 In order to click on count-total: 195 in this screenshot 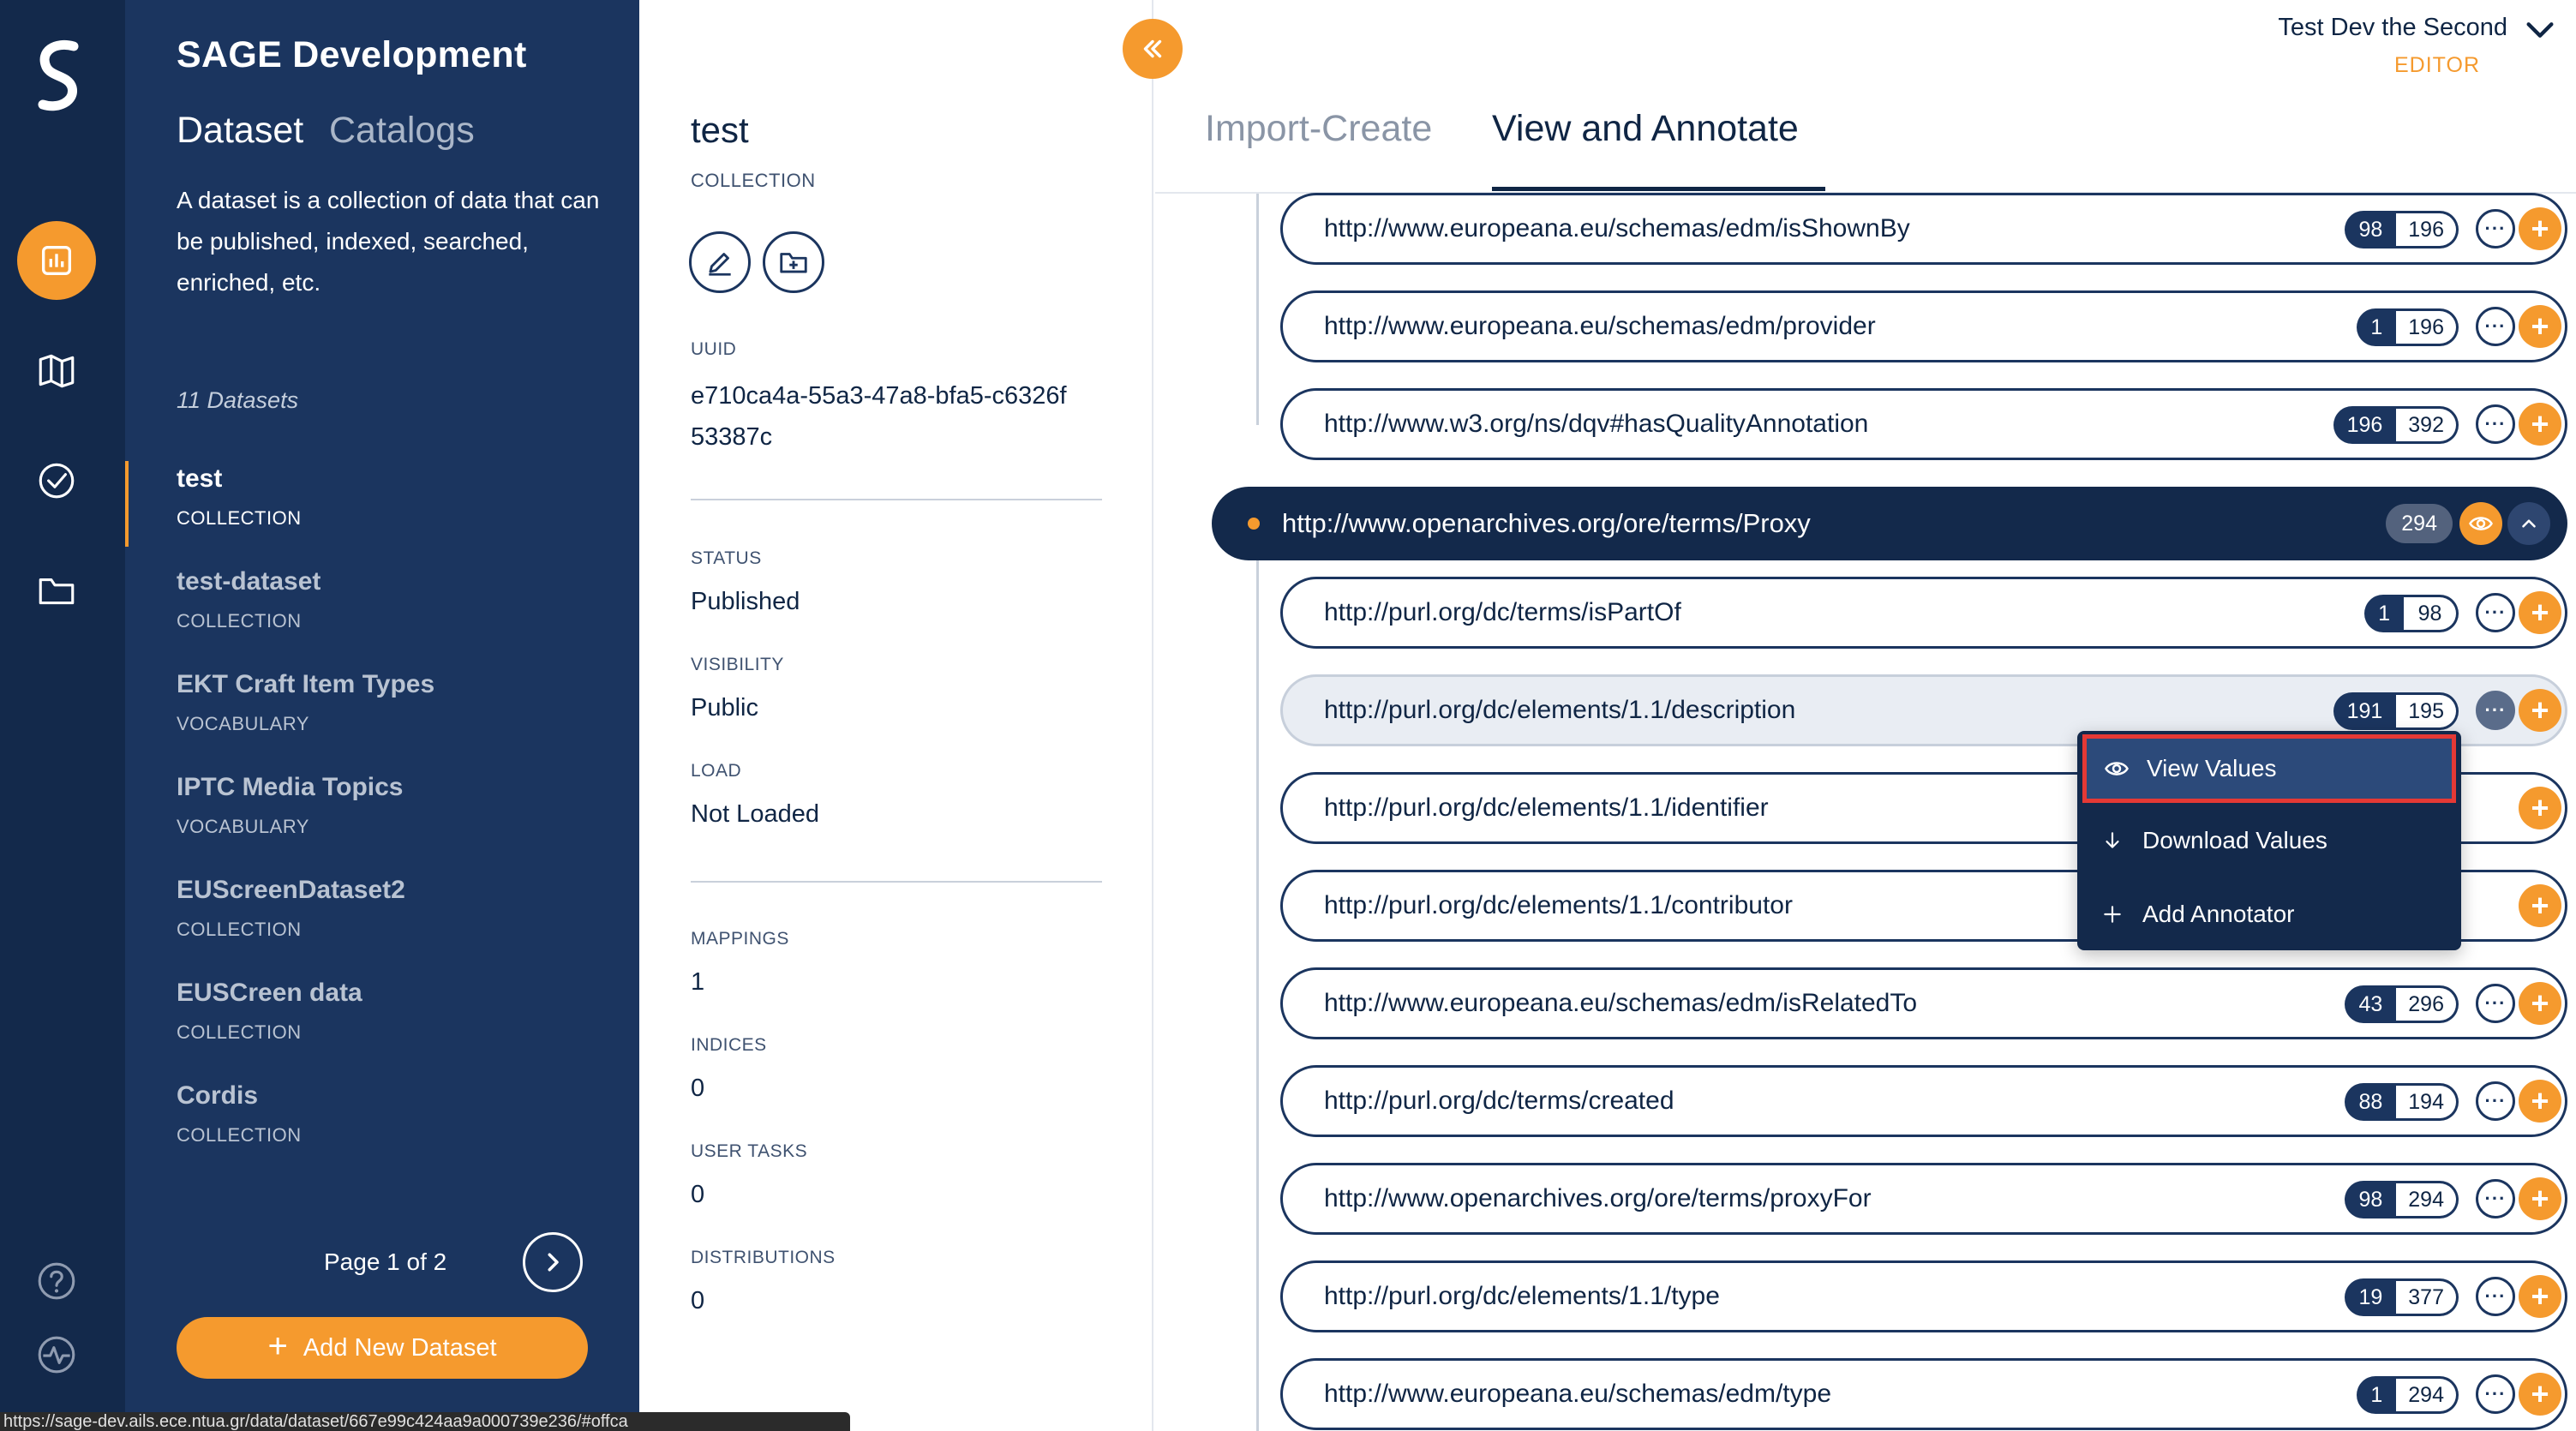, I will do `click(2427, 711)`.